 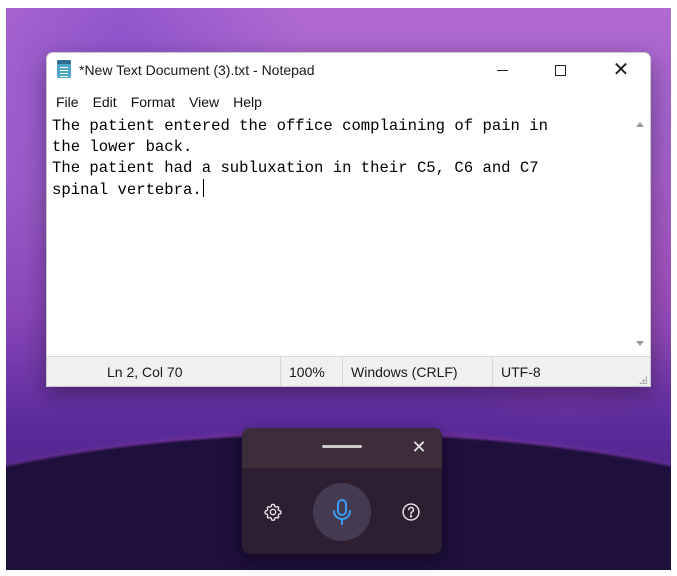 I want to click on title-bar: *New Text Document (3).txt - Notepad ✕, so click(x=348, y=71).